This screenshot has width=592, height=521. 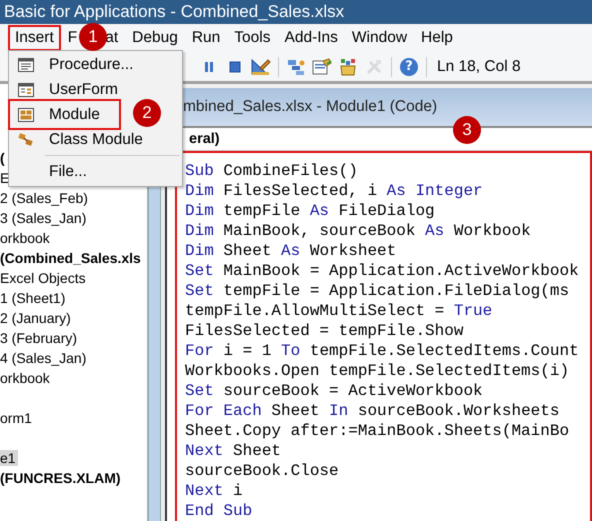 I want to click on code-line: Next i, so click(x=214, y=491).